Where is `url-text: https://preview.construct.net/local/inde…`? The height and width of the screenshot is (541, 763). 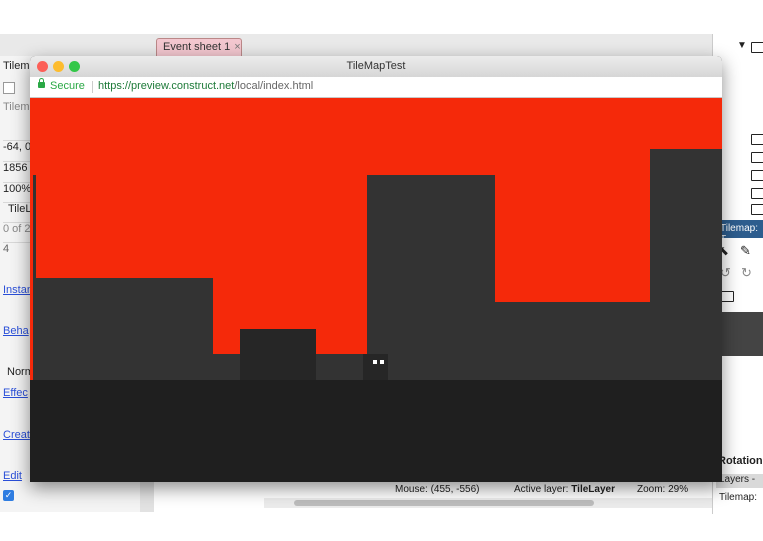 url-text: https://preview.construct.net/local/inde… is located at coordinates (205, 86).